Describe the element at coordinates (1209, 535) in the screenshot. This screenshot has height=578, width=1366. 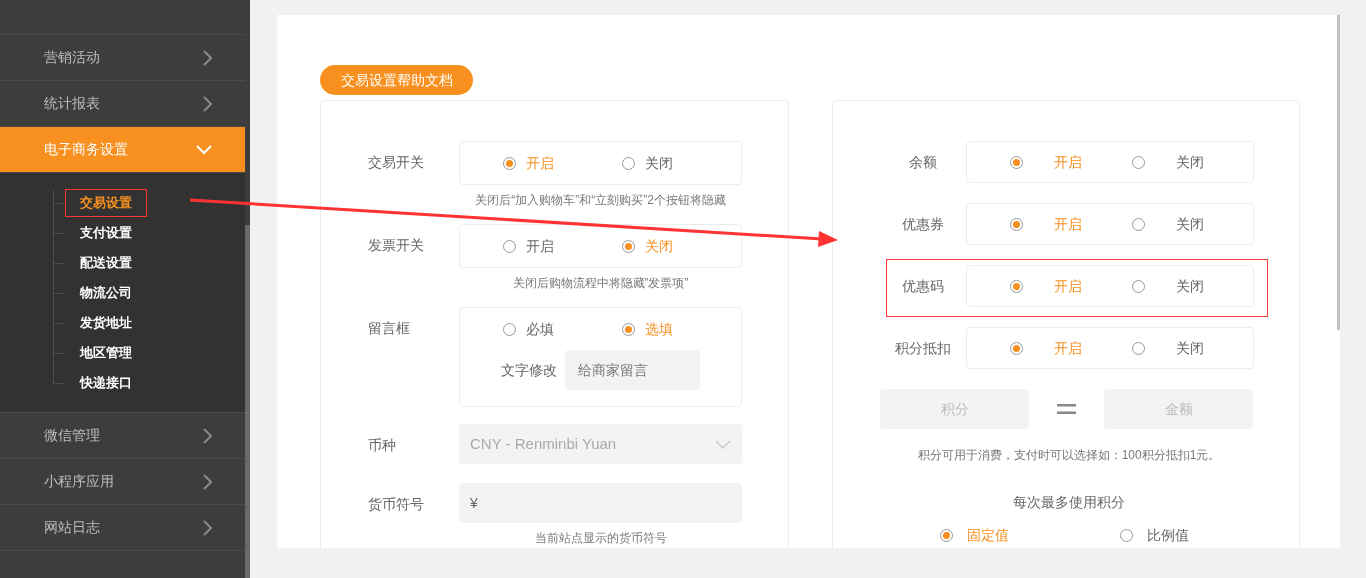
I see `radio-option: 比例值` at that location.